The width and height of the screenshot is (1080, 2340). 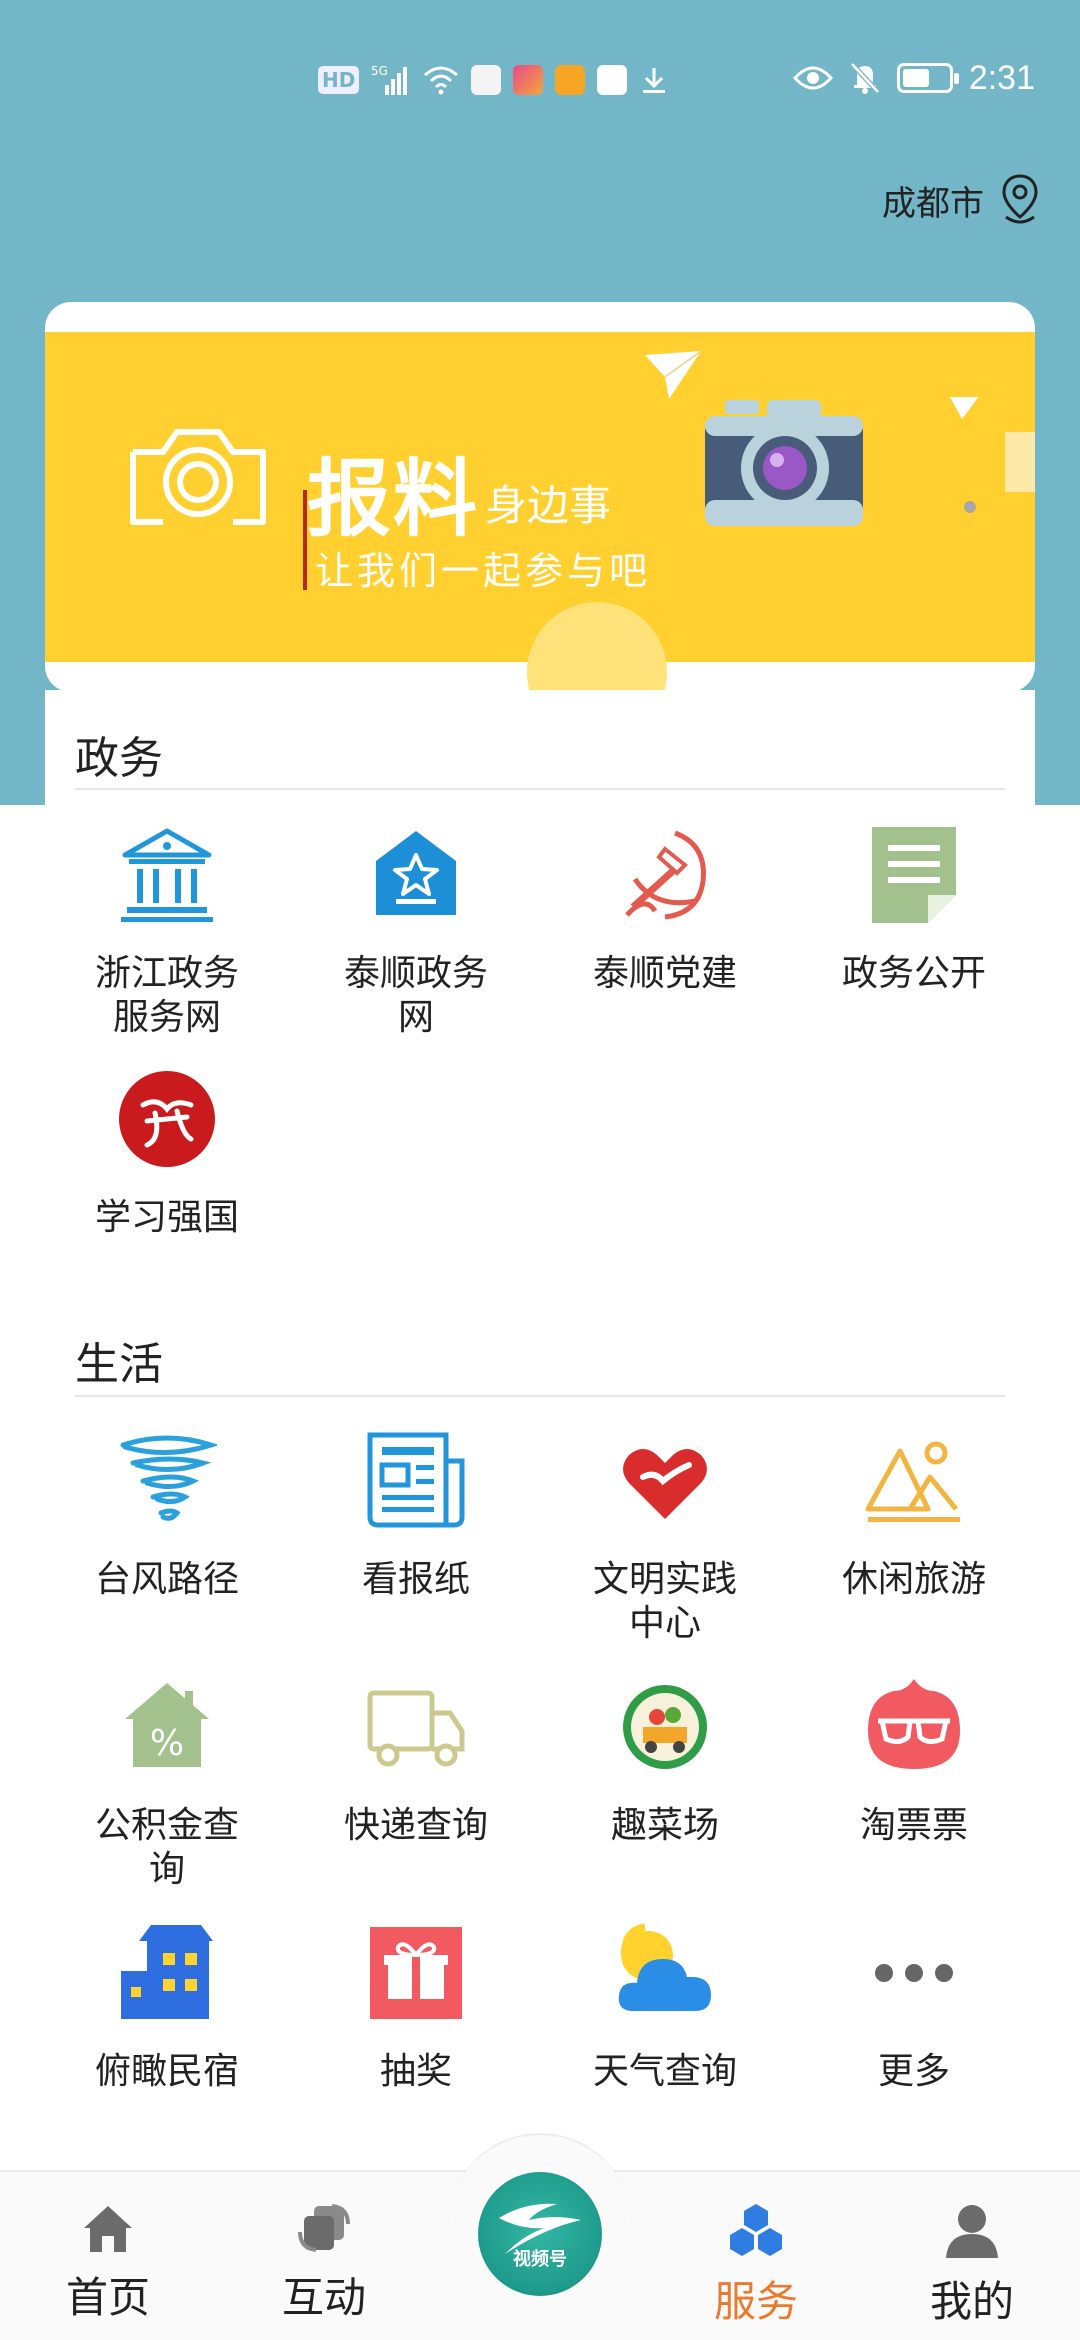 What do you see at coordinates (167, 1119) in the screenshot?
I see `xuexi-logo-icon` at bounding box center [167, 1119].